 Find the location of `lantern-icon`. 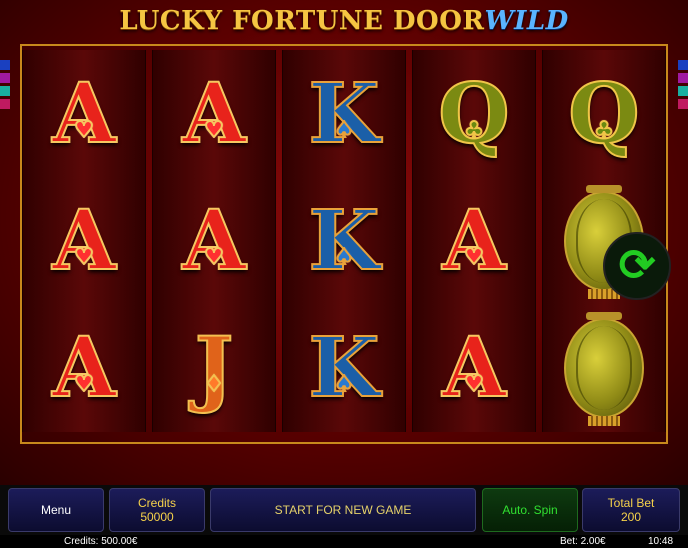

lantern-icon is located at coordinates (604, 369).